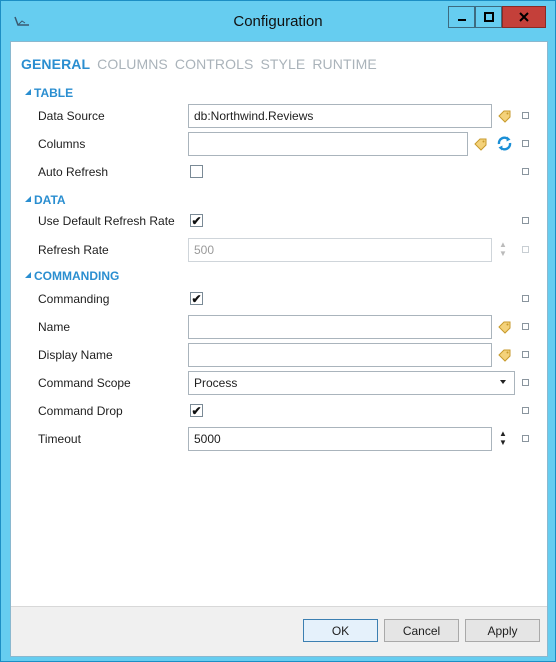 Image resolution: width=556 pixels, height=662 pixels. Describe the element at coordinates (54, 93) in the screenshot. I see `section-title: TABLE` at that location.